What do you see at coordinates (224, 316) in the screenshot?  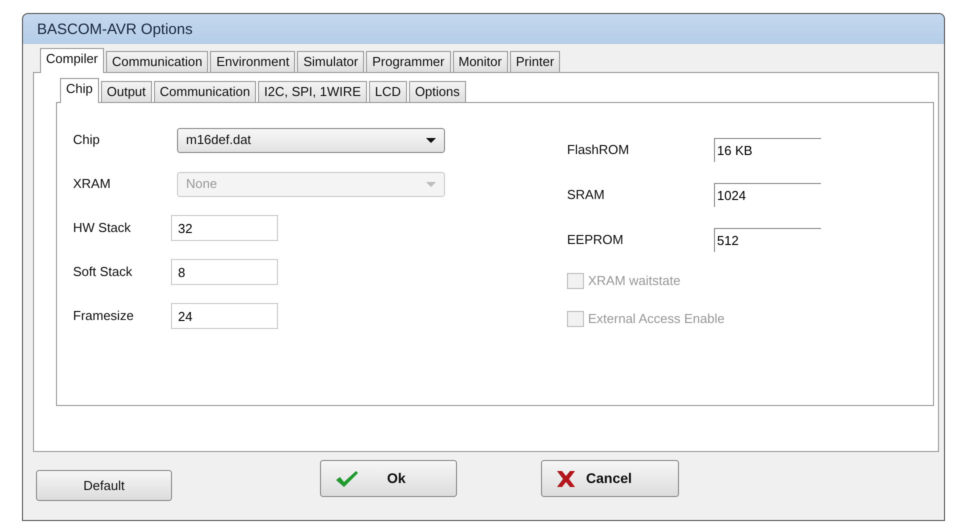 I see `input-field: 24` at bounding box center [224, 316].